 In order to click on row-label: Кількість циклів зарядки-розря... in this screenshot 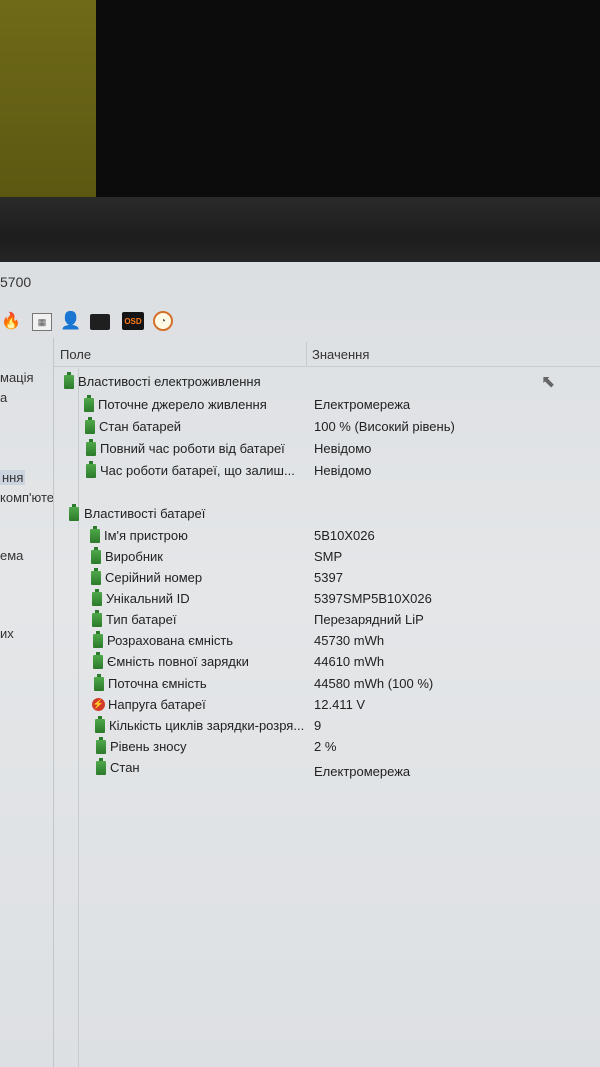, I will do `click(207, 725)`.